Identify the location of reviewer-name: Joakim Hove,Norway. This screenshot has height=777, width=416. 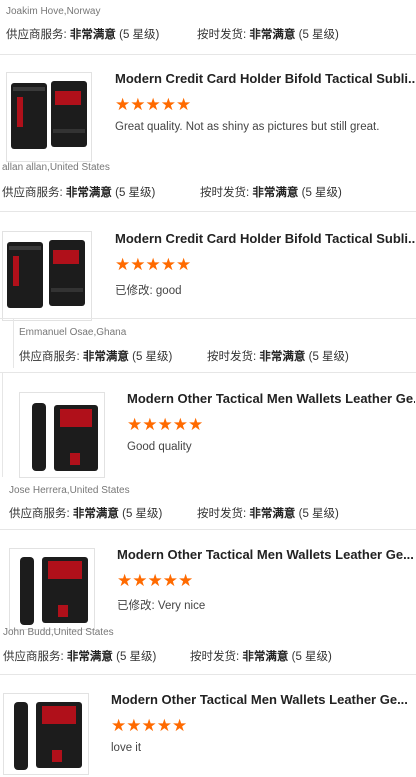
(53, 11).